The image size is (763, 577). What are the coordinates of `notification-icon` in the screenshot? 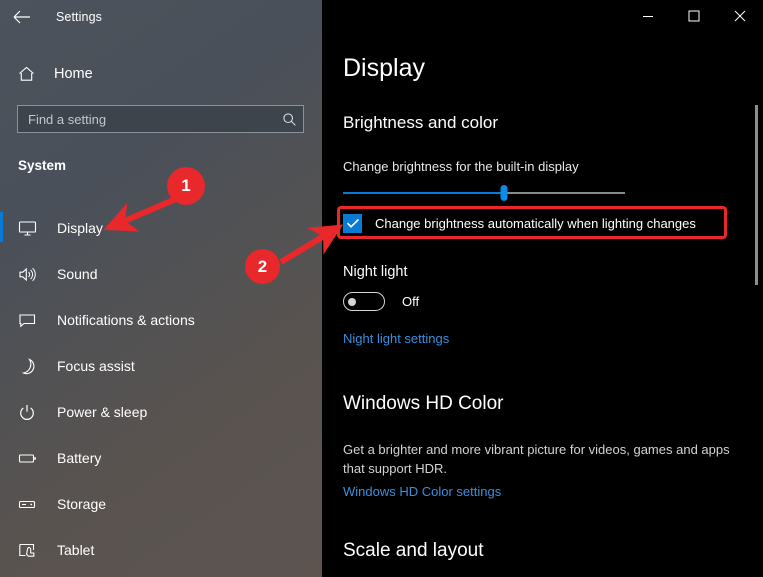 It's located at (30, 320).